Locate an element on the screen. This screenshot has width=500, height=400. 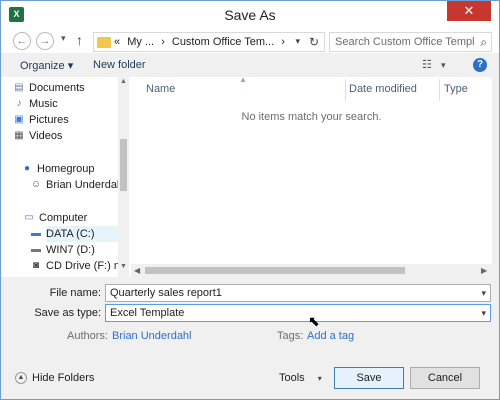
dialog-footer: ▲ Hide Folders Tools ▾ Save Cancel is located at coordinates (250, 378).